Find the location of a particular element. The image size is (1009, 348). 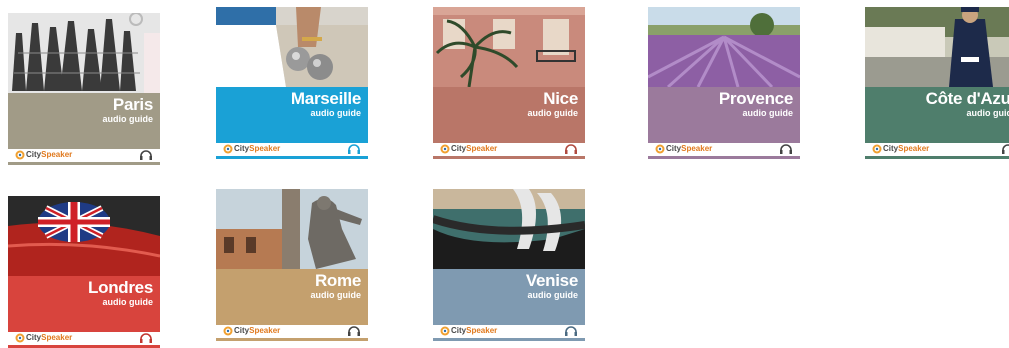

guide-card-marseille: Marseille audio guide CitySpeaker is located at coordinates (292, 83).